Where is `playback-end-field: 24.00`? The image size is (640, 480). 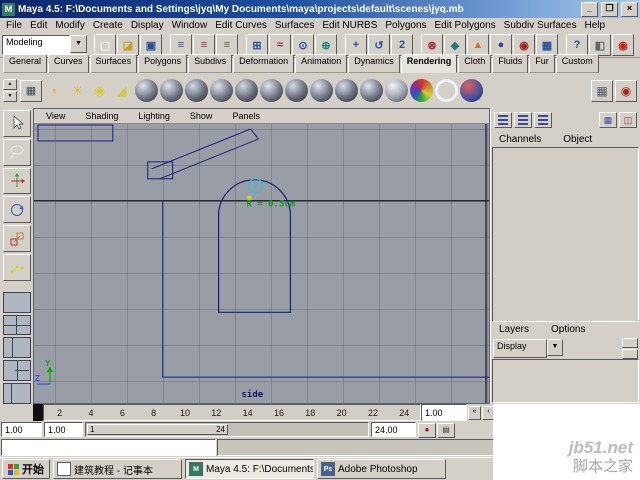
playback-end-field: 24.00 is located at coordinates (393, 429).